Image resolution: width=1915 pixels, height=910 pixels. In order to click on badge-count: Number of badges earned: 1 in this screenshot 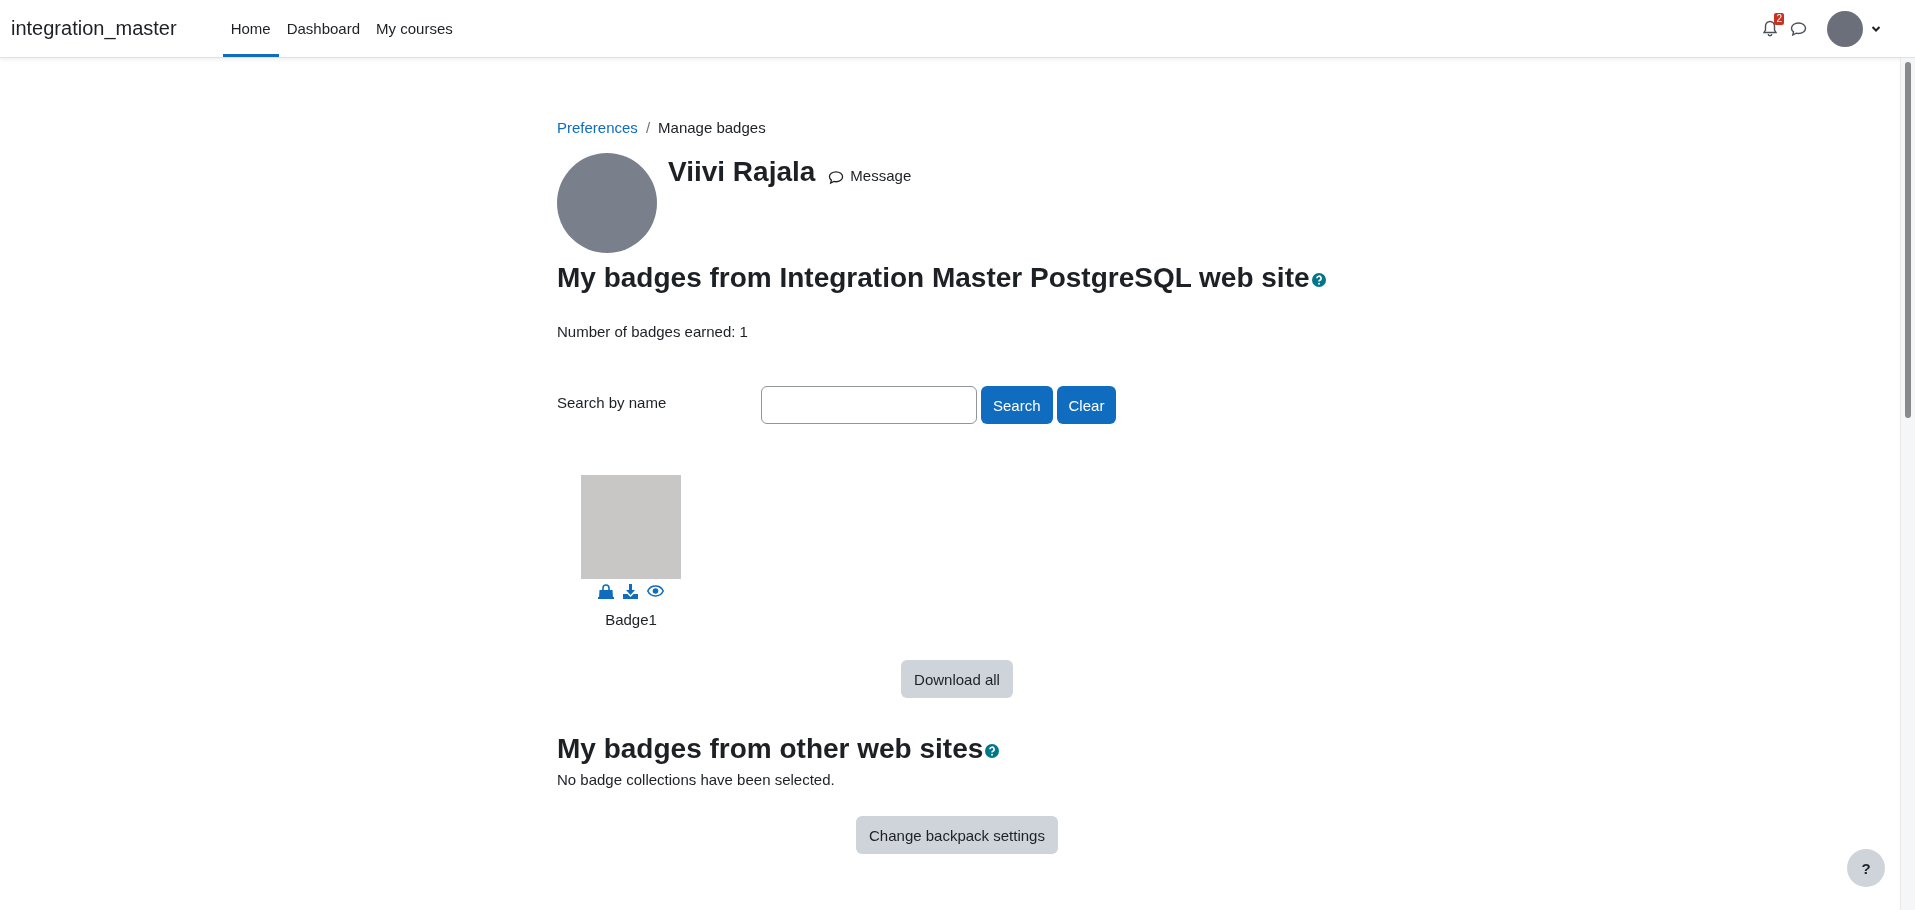, I will do `click(653, 332)`.